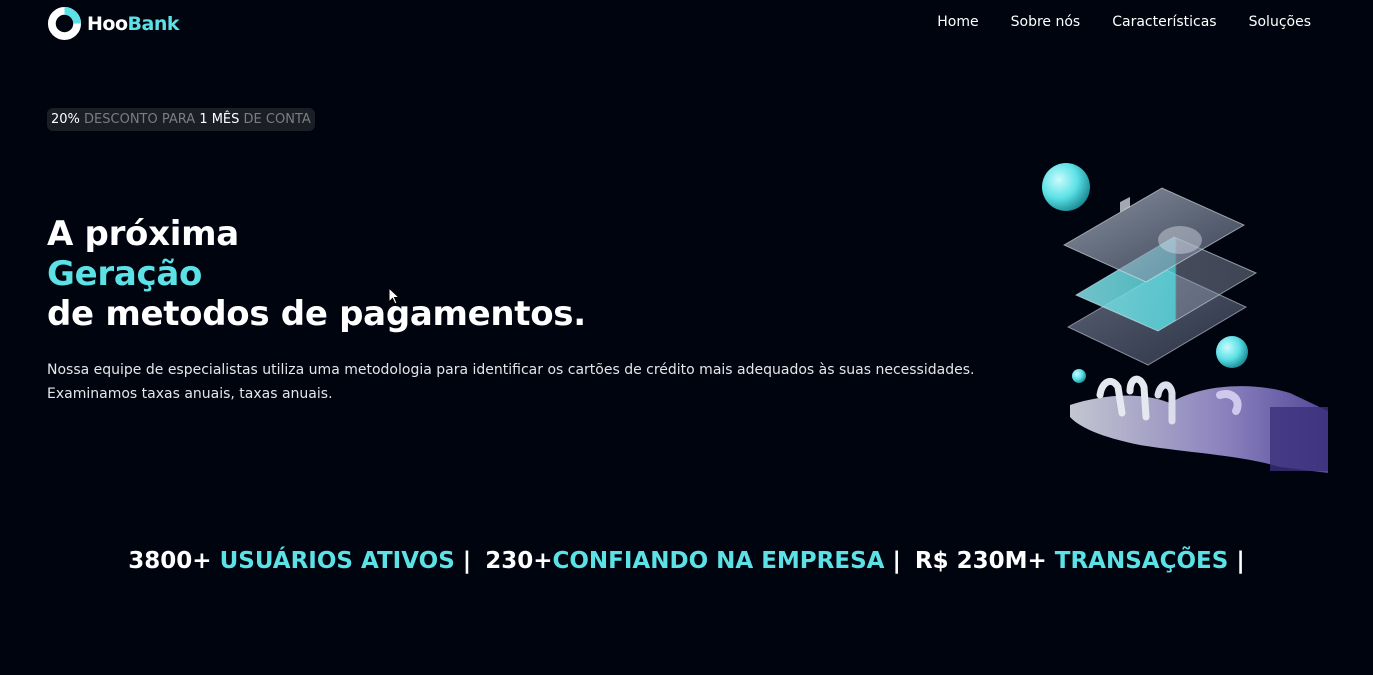  Describe the element at coordinates (718, 561) in the screenshot. I see `stat-label: CONFIANDO NA EMPRESA` at that location.